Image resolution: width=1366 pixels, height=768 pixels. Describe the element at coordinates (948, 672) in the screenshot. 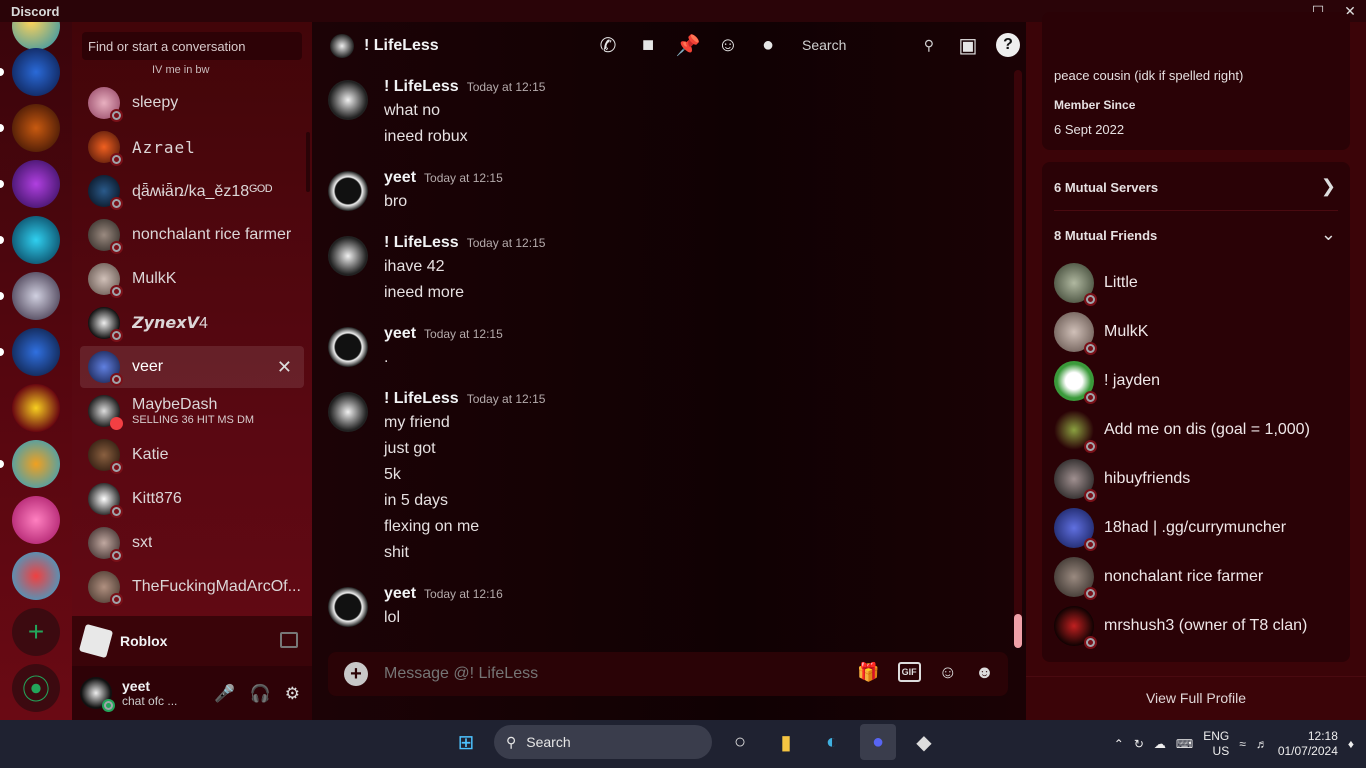

I see `sticker-icon: ☺` at that location.